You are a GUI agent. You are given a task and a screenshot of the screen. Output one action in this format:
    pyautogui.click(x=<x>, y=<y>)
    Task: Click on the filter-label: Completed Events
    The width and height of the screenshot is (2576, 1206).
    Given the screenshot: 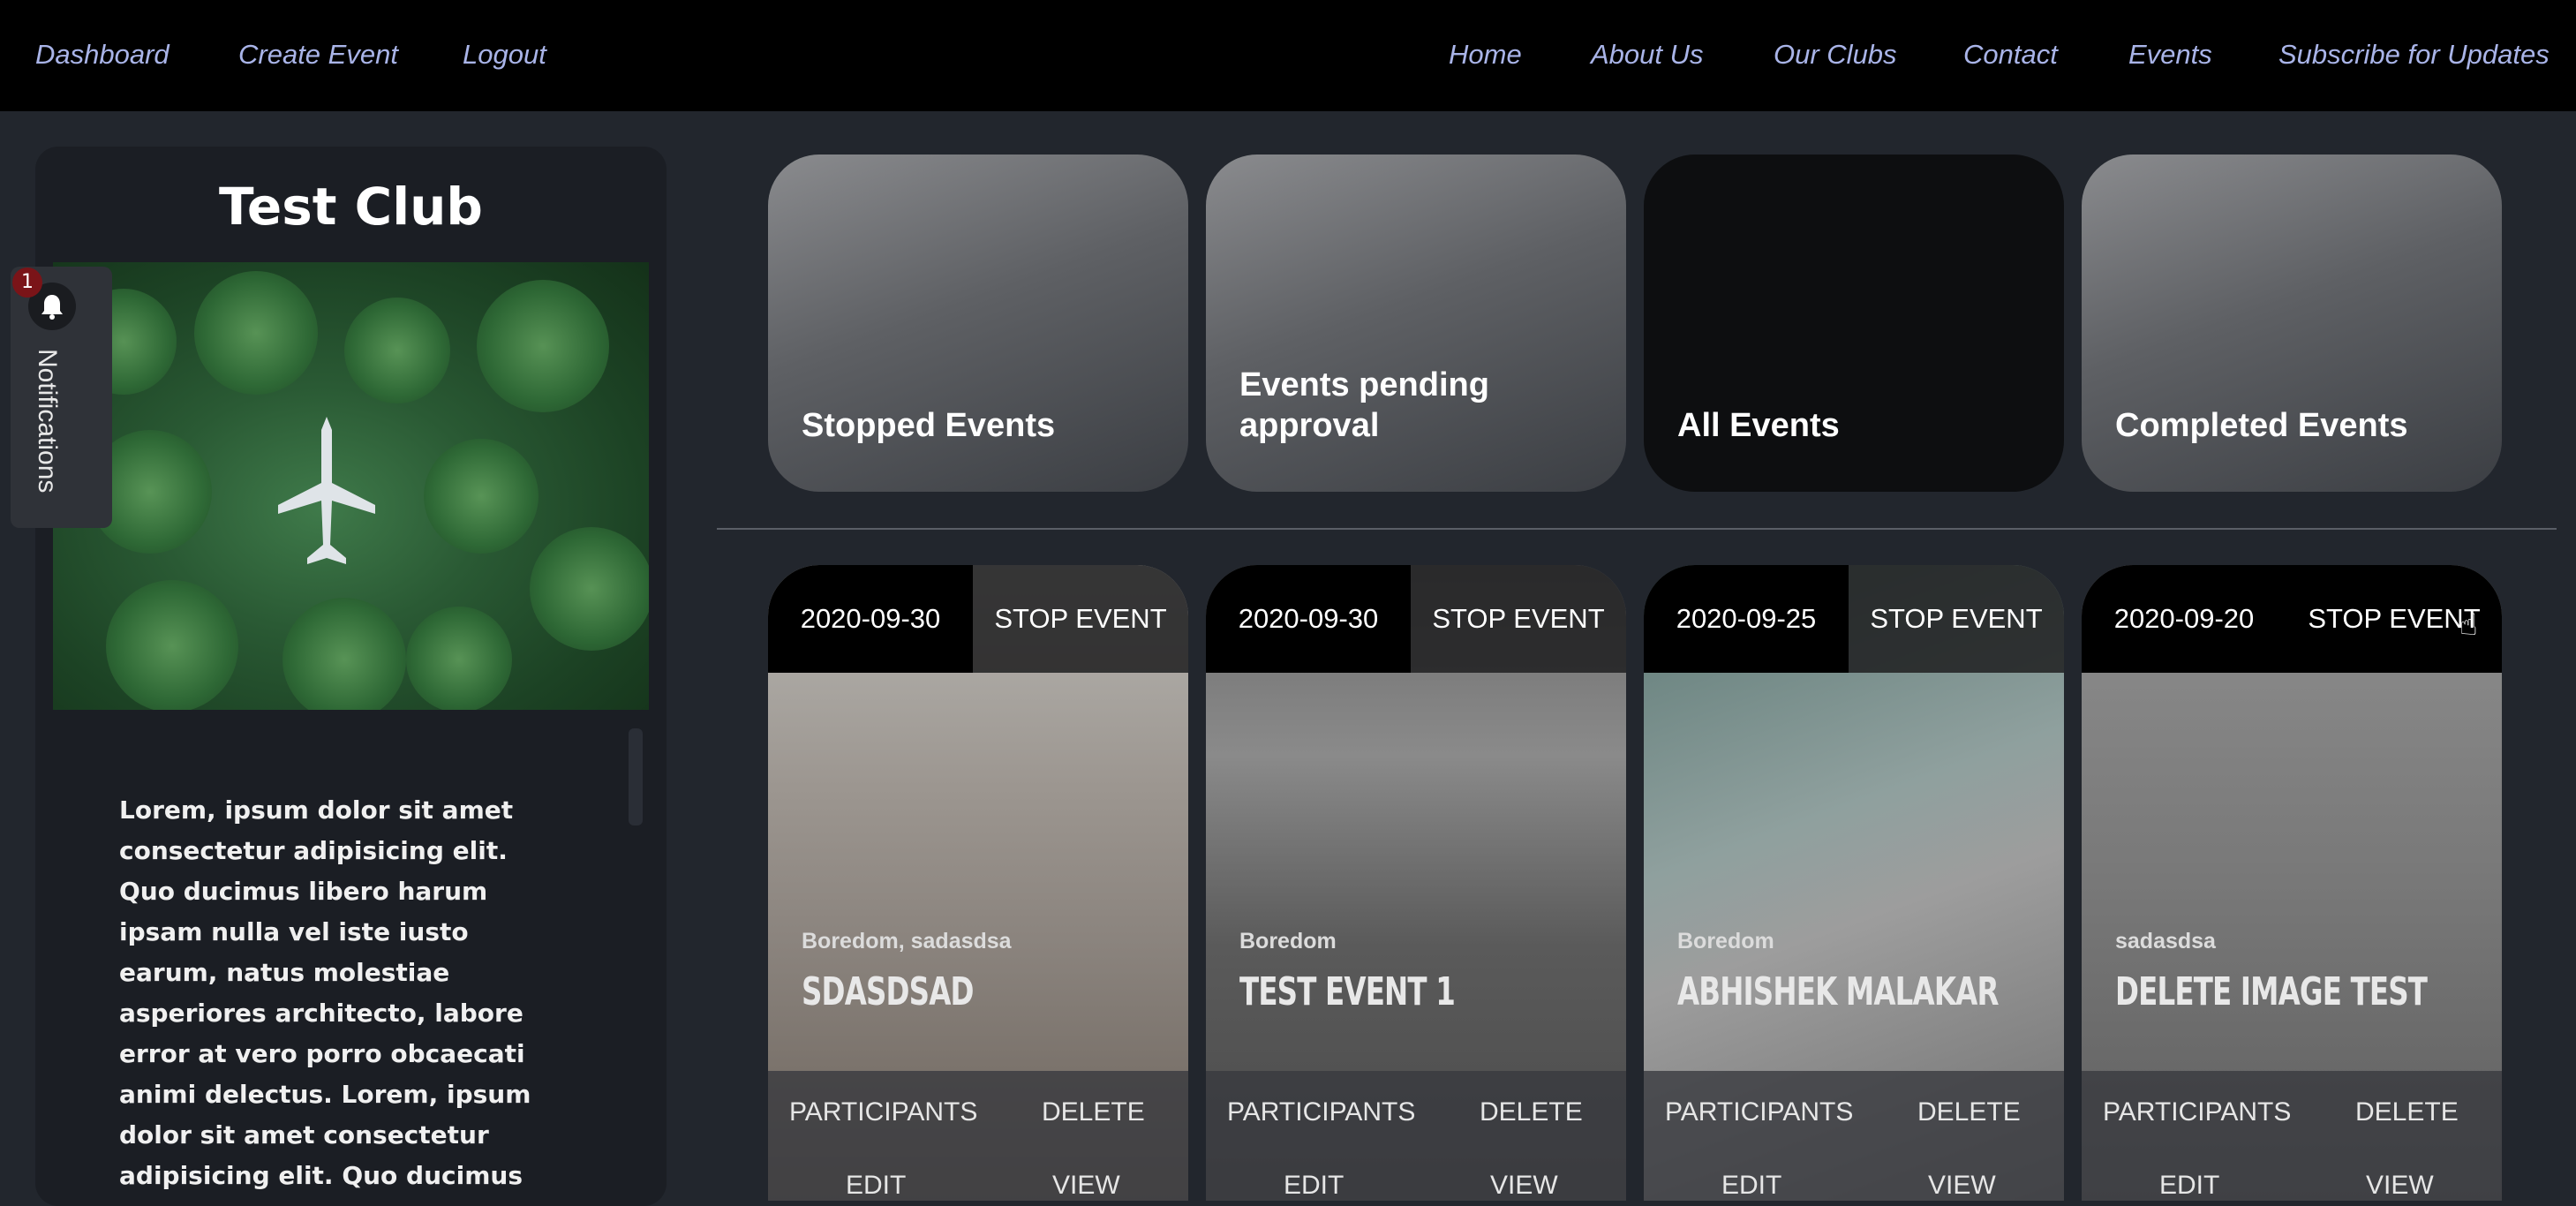 What is the action you would take?
    pyautogui.click(x=2261, y=426)
    